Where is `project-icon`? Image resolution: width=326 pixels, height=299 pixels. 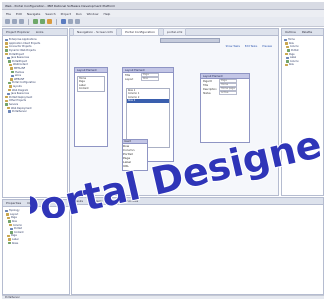
project-icon is located at coordinates (6, 210).